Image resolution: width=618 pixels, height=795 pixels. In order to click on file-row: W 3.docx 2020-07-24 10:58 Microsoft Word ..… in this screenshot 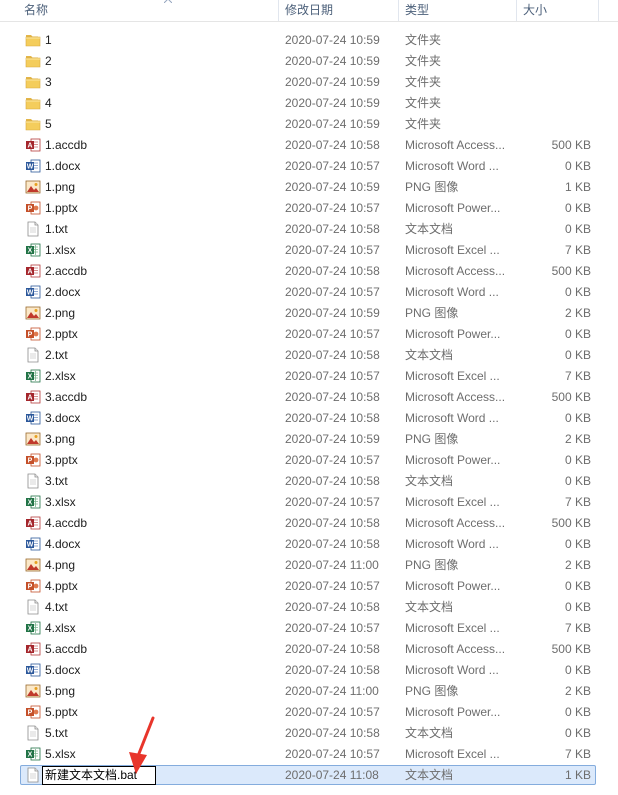, I will do `click(309, 418)`.